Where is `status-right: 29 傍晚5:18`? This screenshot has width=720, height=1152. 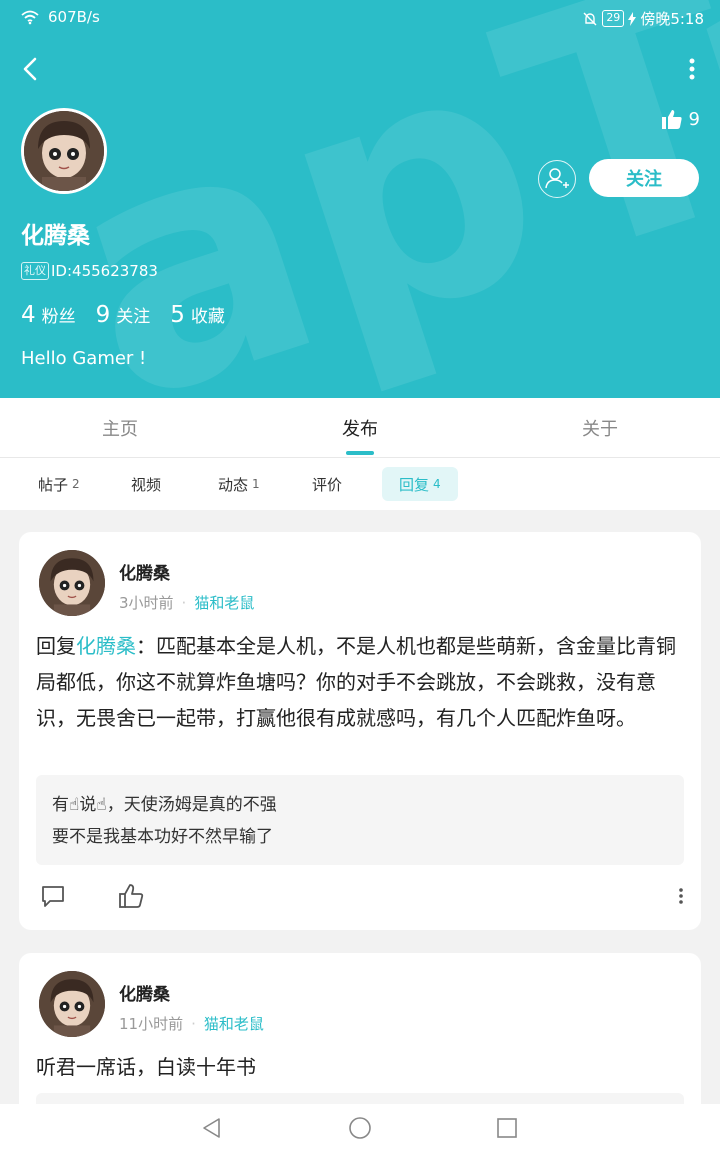
status-right: 29 傍晚5:18 is located at coordinates (643, 18).